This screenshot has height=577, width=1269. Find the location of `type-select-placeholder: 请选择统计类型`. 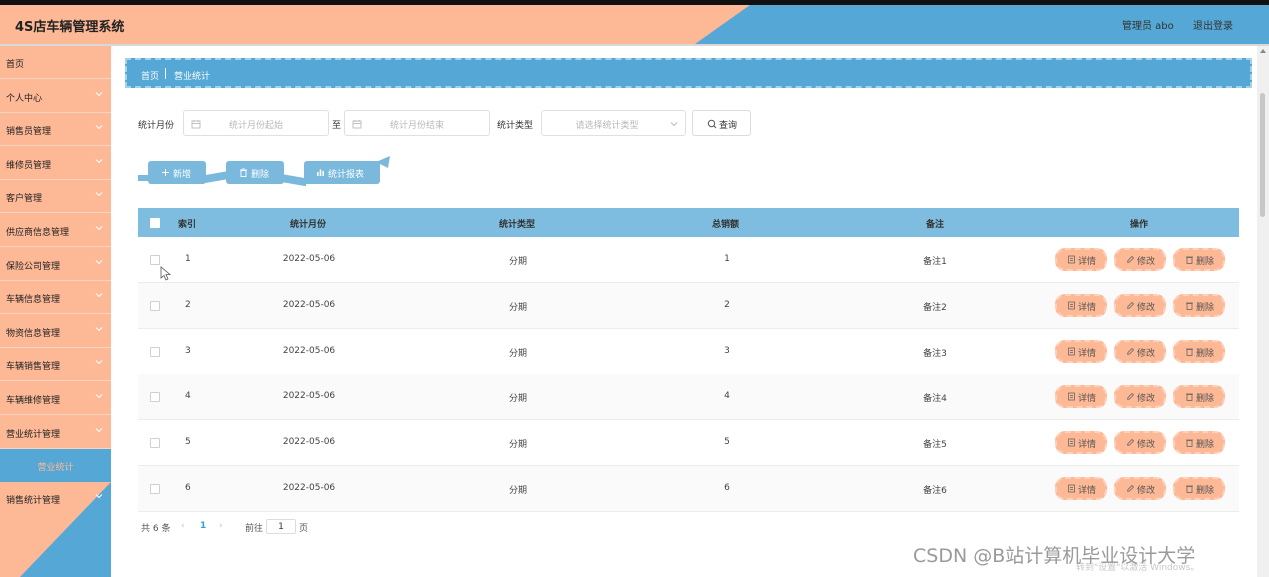

type-select-placeholder: 请选择统计类型 is located at coordinates (607, 126).